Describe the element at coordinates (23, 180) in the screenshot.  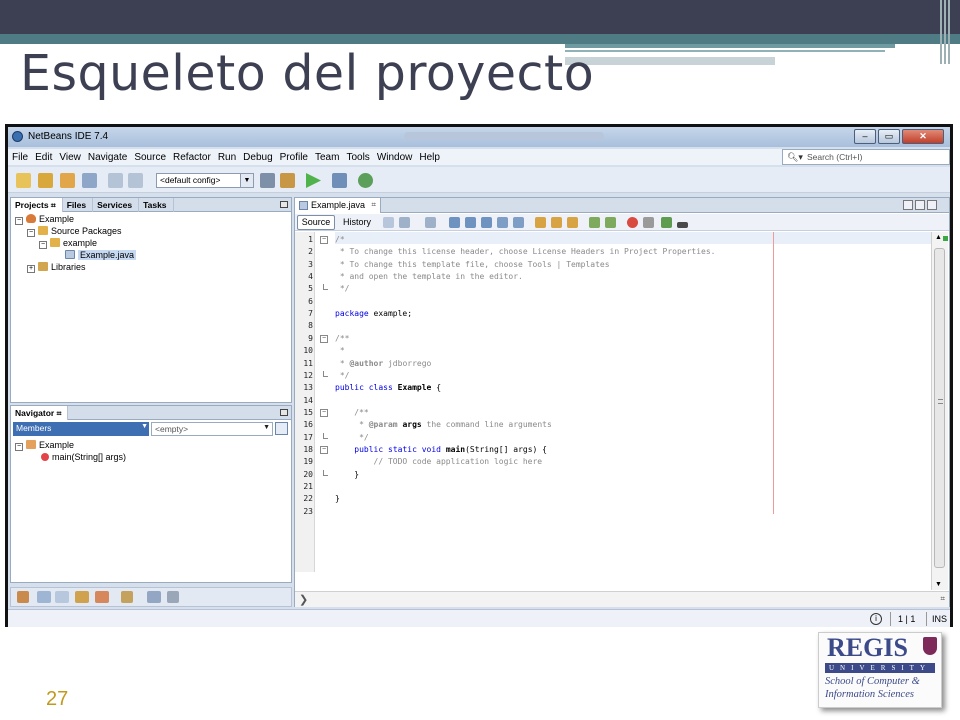
I see `new-file-icon` at that location.